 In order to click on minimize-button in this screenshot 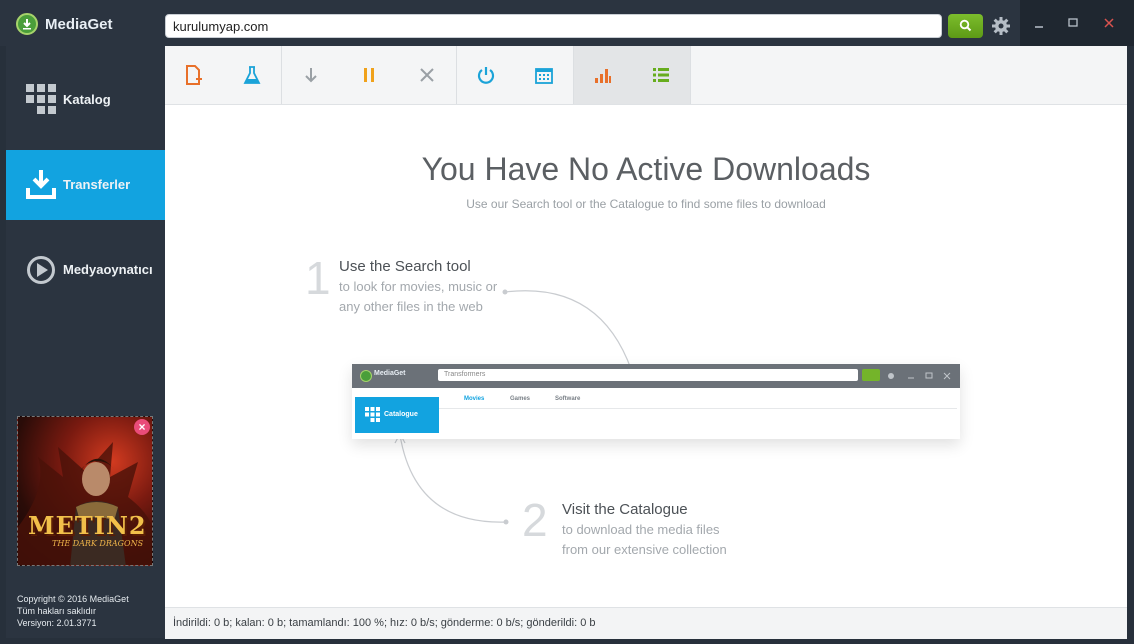, I will do `click(1039, 23)`.